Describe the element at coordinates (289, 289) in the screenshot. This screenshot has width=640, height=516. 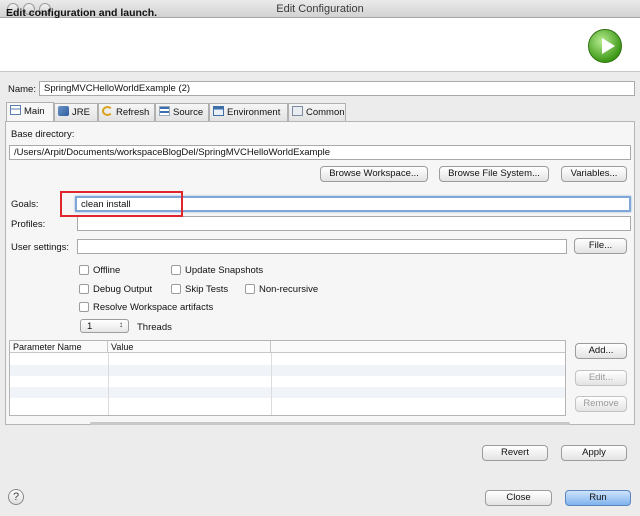
I see `non-recursive-label: Non-recursive` at that location.